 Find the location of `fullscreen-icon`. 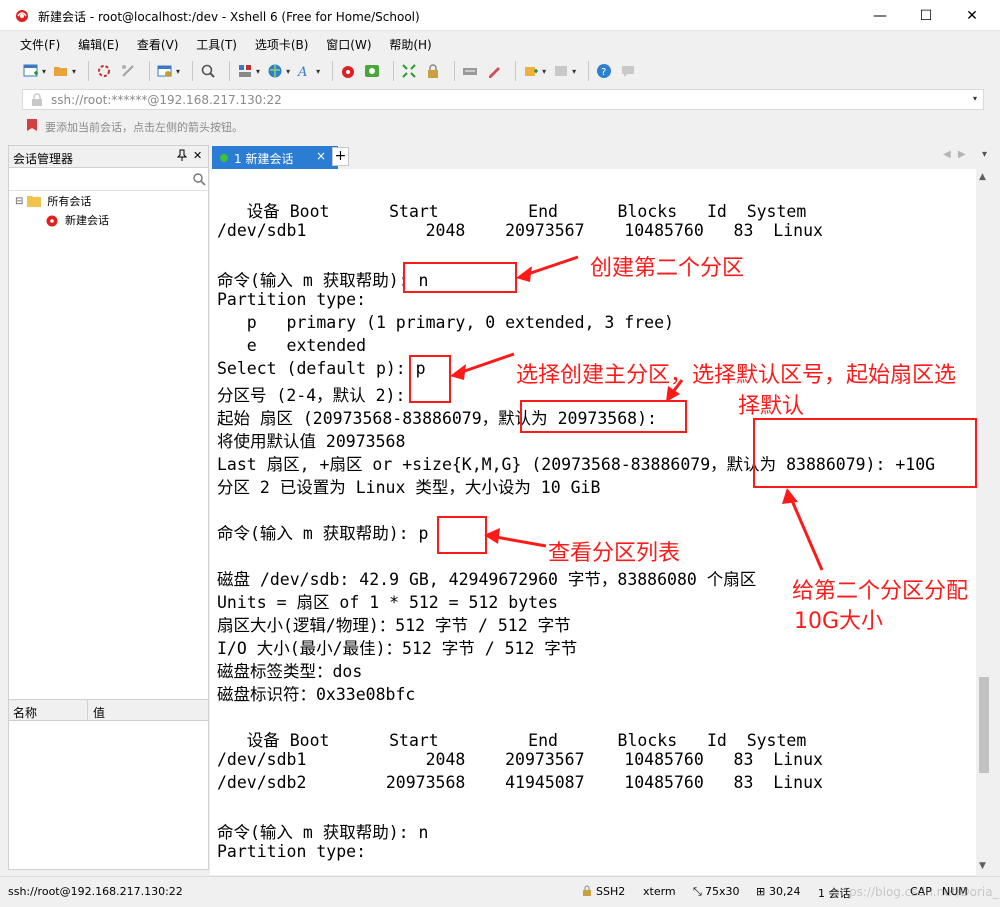

fullscreen-icon is located at coordinates (409, 71).